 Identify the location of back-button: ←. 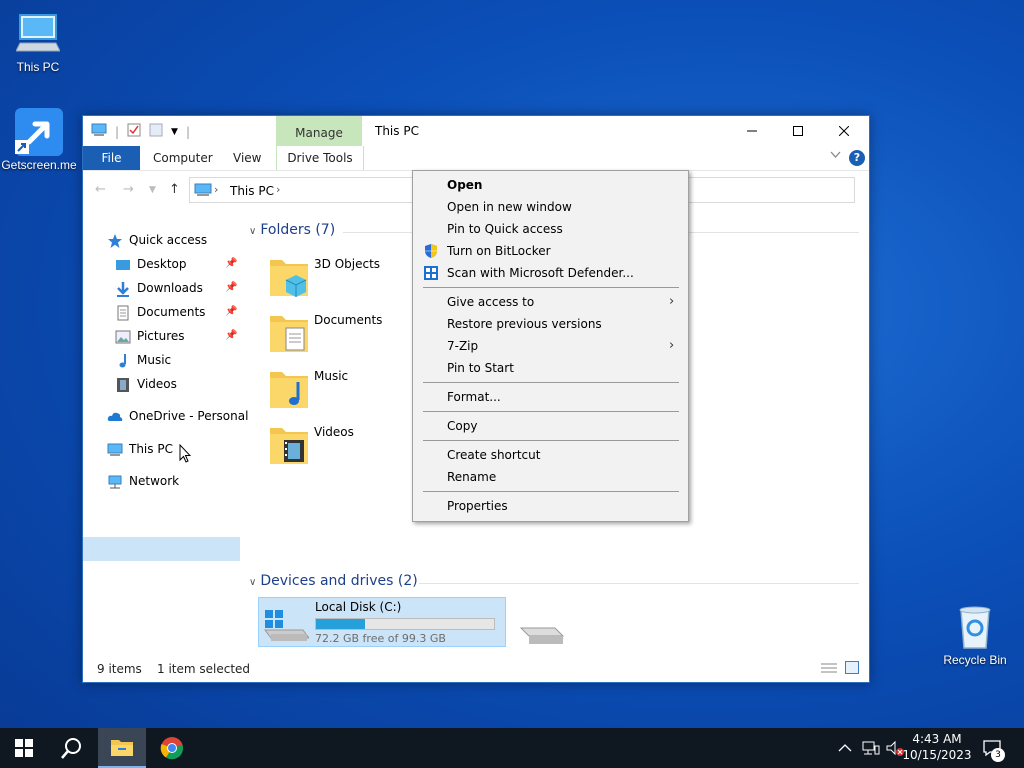
(100, 189).